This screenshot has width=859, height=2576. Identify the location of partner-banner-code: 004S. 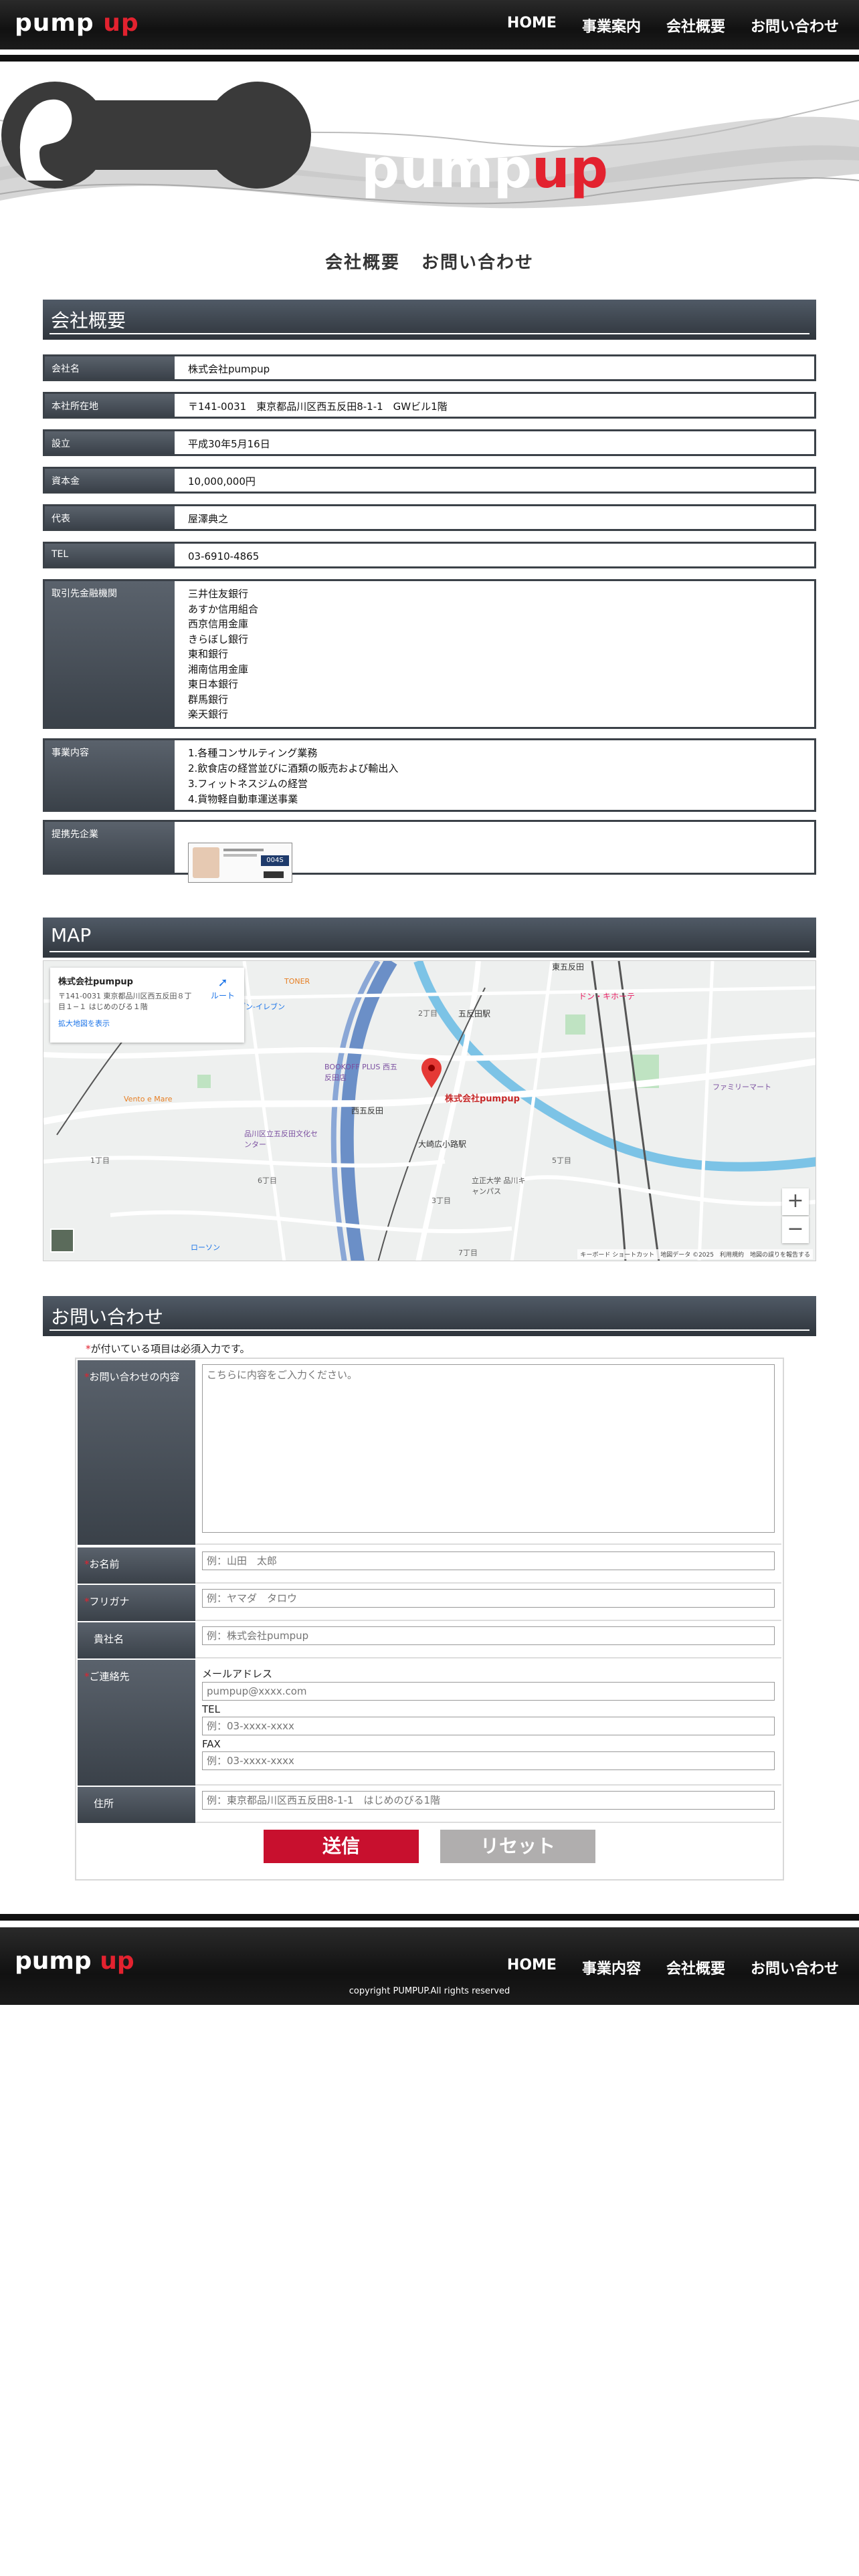
(275, 861).